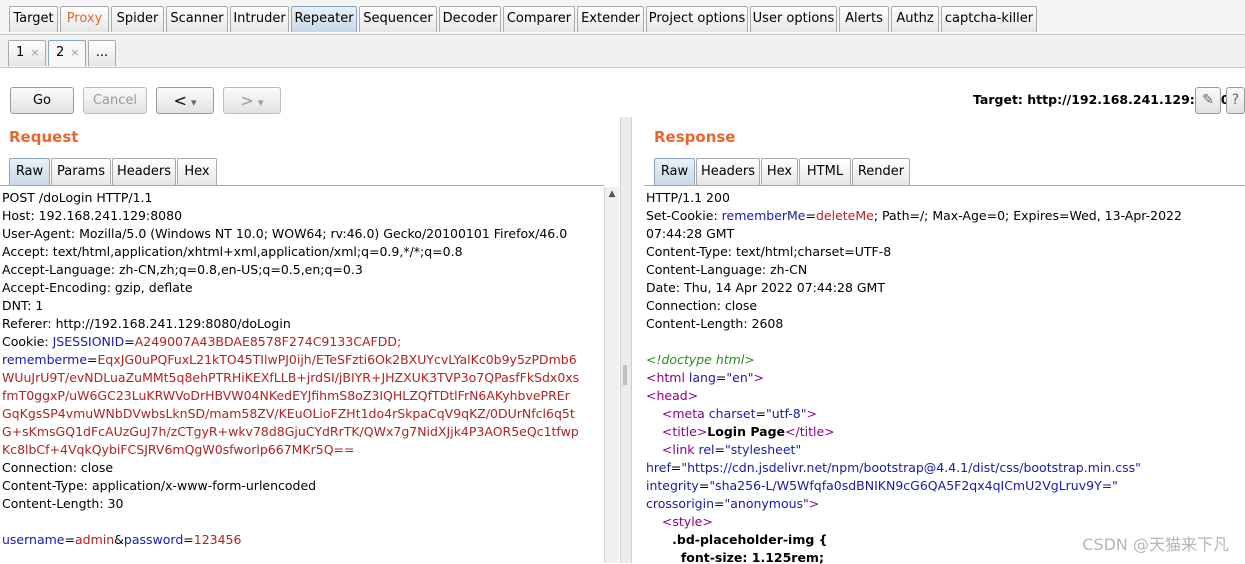  I want to click on html-tag: <link, so click(678, 449).